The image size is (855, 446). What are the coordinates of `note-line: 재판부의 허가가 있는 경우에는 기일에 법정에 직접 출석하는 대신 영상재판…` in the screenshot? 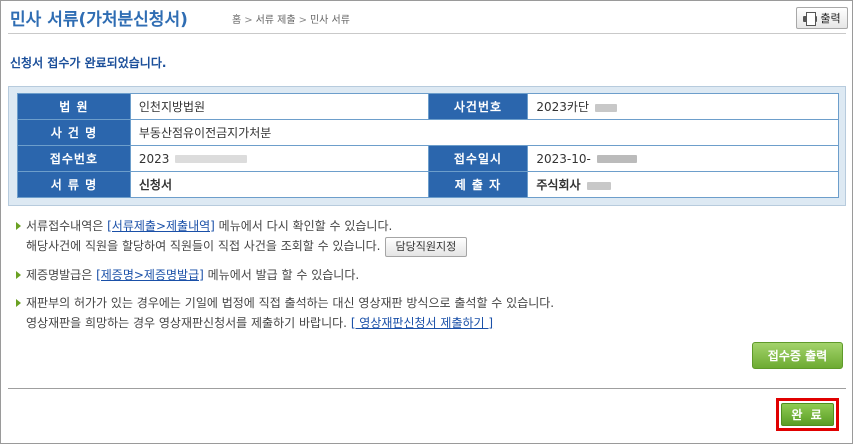 It's located at (290, 303).